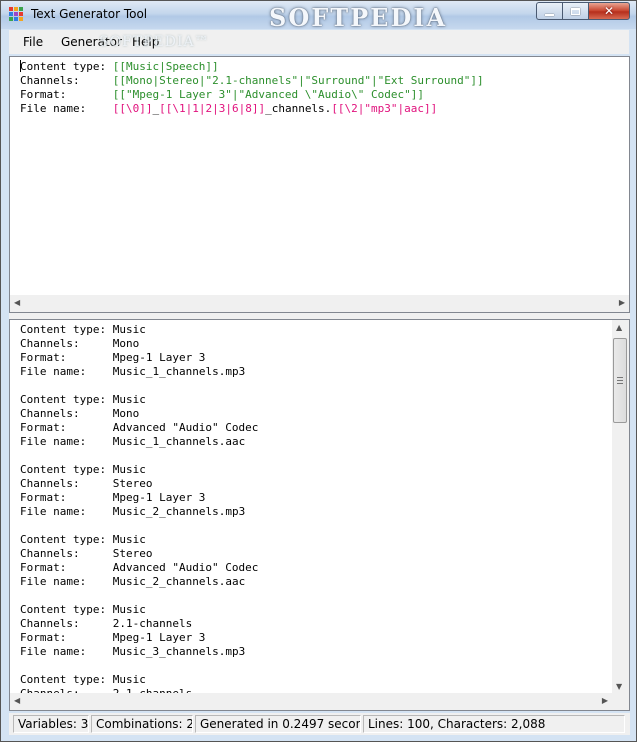  What do you see at coordinates (50, 80) in the screenshot?
I see `template-label-channels: Channels:` at bounding box center [50, 80].